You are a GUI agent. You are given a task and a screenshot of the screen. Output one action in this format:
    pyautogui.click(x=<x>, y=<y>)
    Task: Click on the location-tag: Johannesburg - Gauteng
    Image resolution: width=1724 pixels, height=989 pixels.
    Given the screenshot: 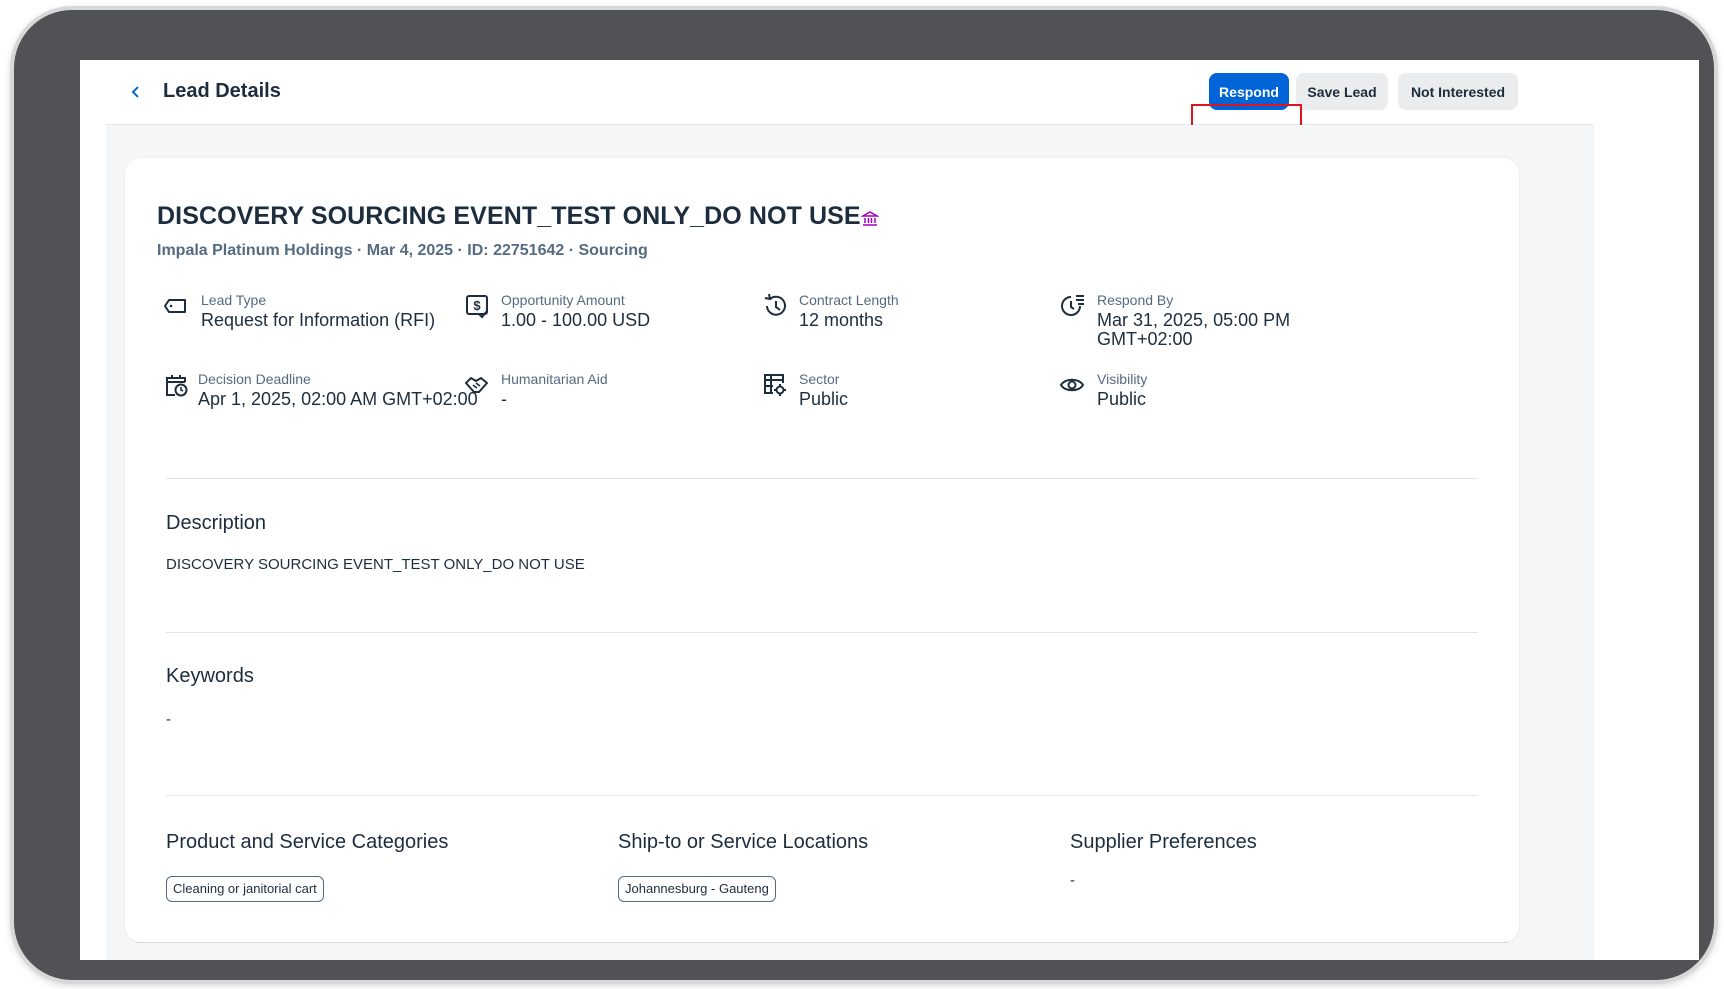 What is the action you would take?
    pyautogui.click(x=697, y=889)
    